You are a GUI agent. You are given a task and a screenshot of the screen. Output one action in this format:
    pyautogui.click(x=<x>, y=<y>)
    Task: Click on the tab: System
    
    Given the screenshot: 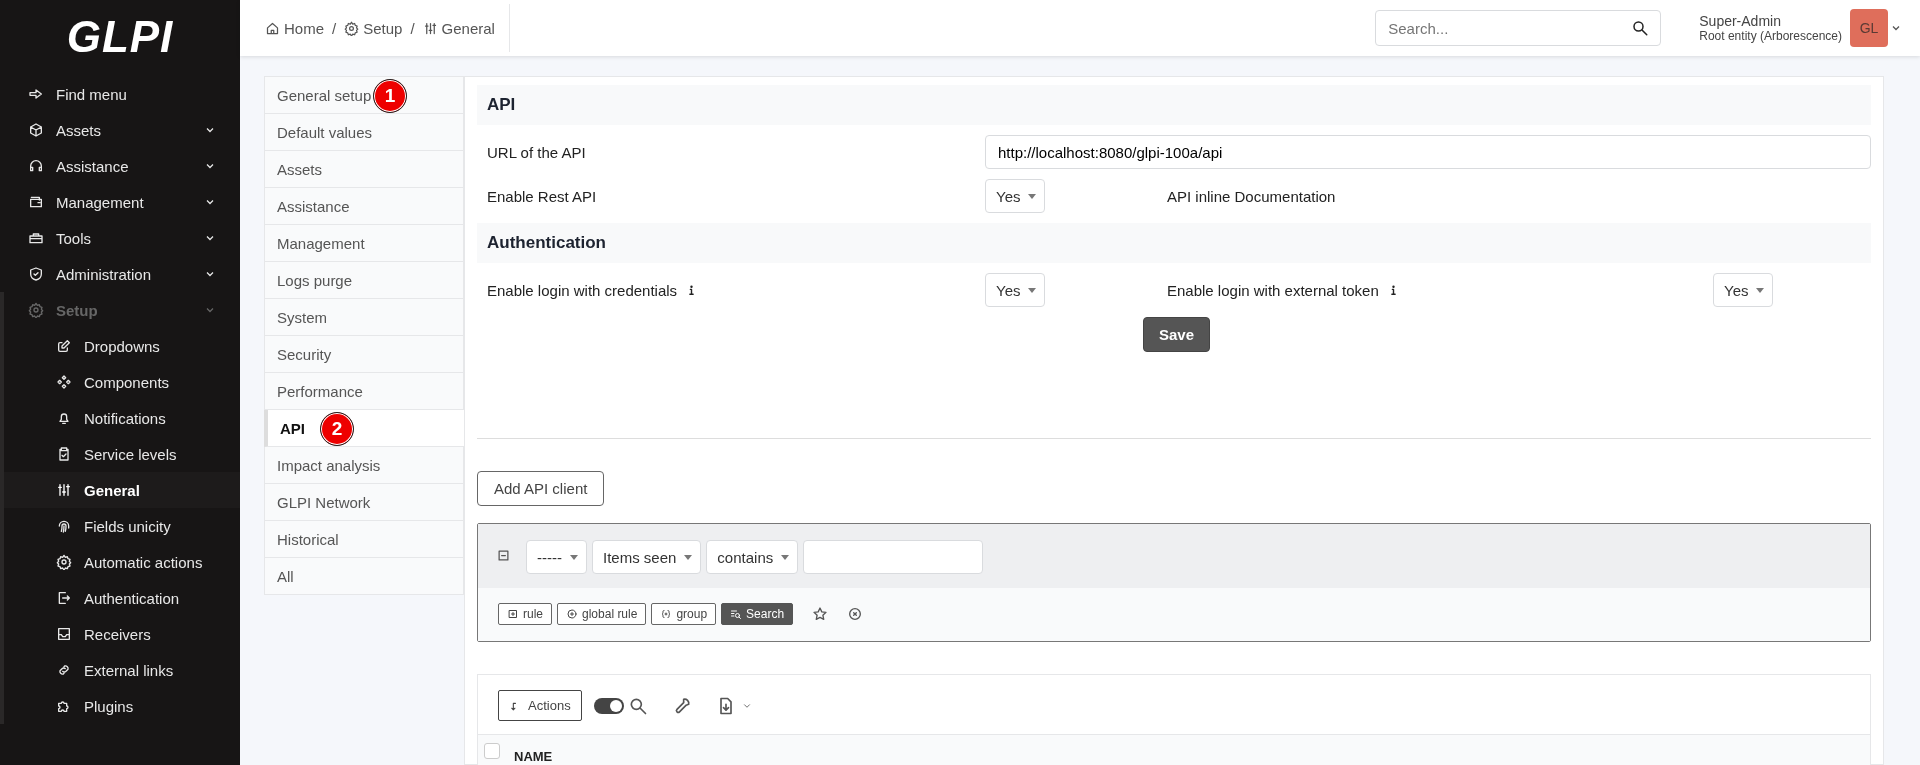 What is the action you would take?
    pyautogui.click(x=364, y=317)
    